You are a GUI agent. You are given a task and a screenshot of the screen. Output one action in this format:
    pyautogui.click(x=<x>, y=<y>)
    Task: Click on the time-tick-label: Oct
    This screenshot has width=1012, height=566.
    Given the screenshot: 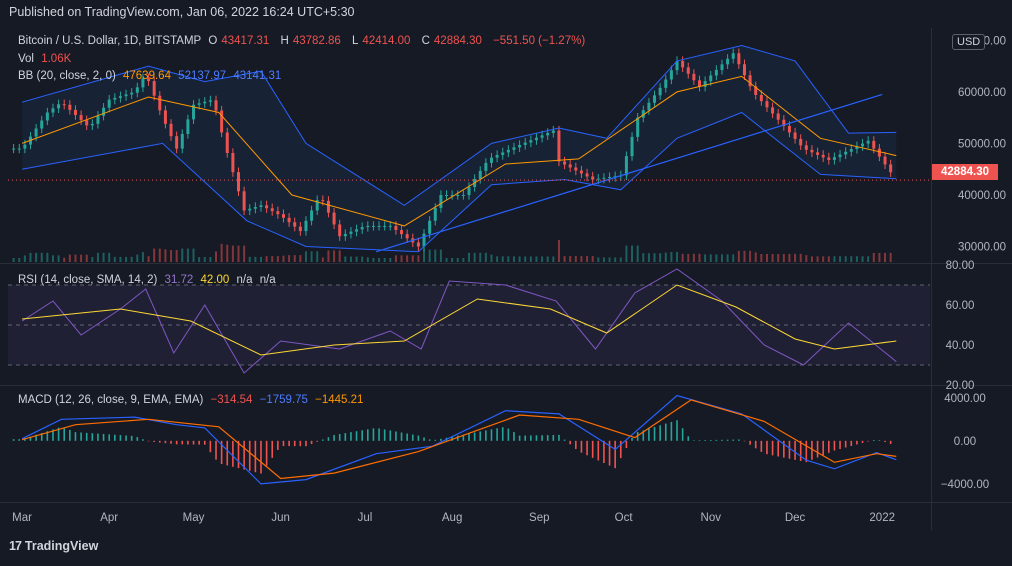 What is the action you would take?
    pyautogui.click(x=624, y=518)
    